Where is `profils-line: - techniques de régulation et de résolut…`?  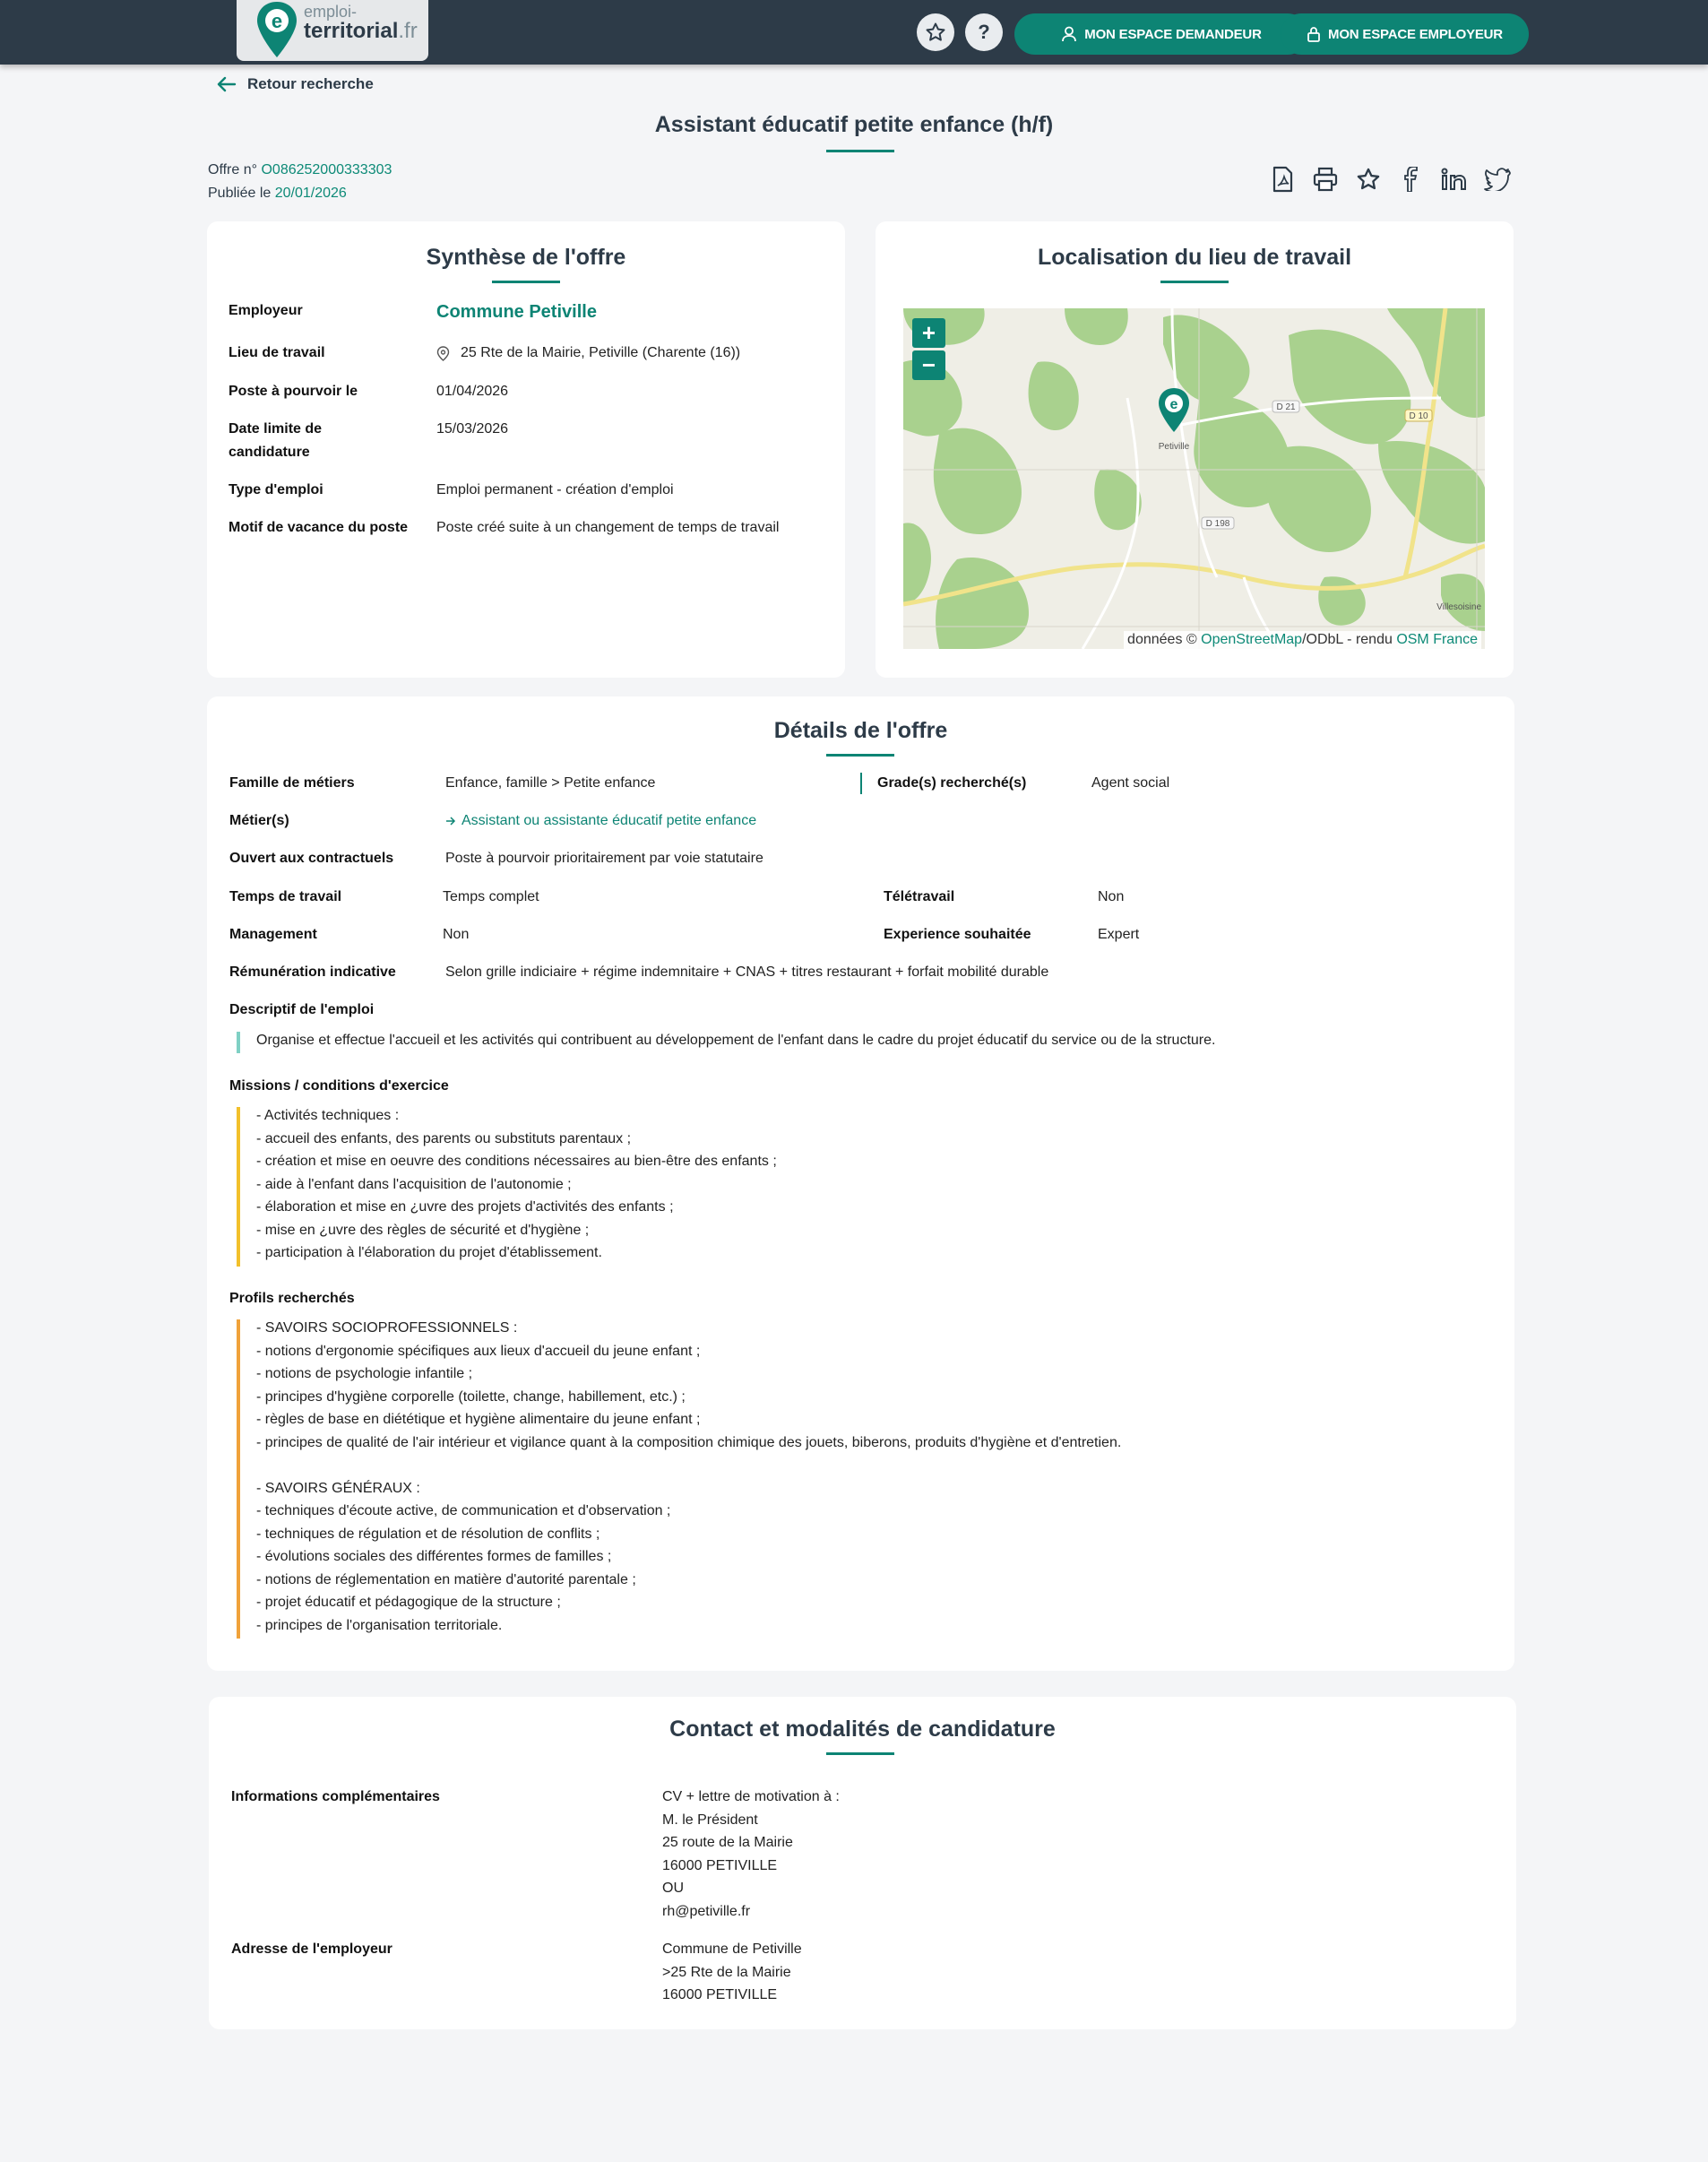 profils-line: - techniques de régulation et de résolut… is located at coordinates (428, 1534).